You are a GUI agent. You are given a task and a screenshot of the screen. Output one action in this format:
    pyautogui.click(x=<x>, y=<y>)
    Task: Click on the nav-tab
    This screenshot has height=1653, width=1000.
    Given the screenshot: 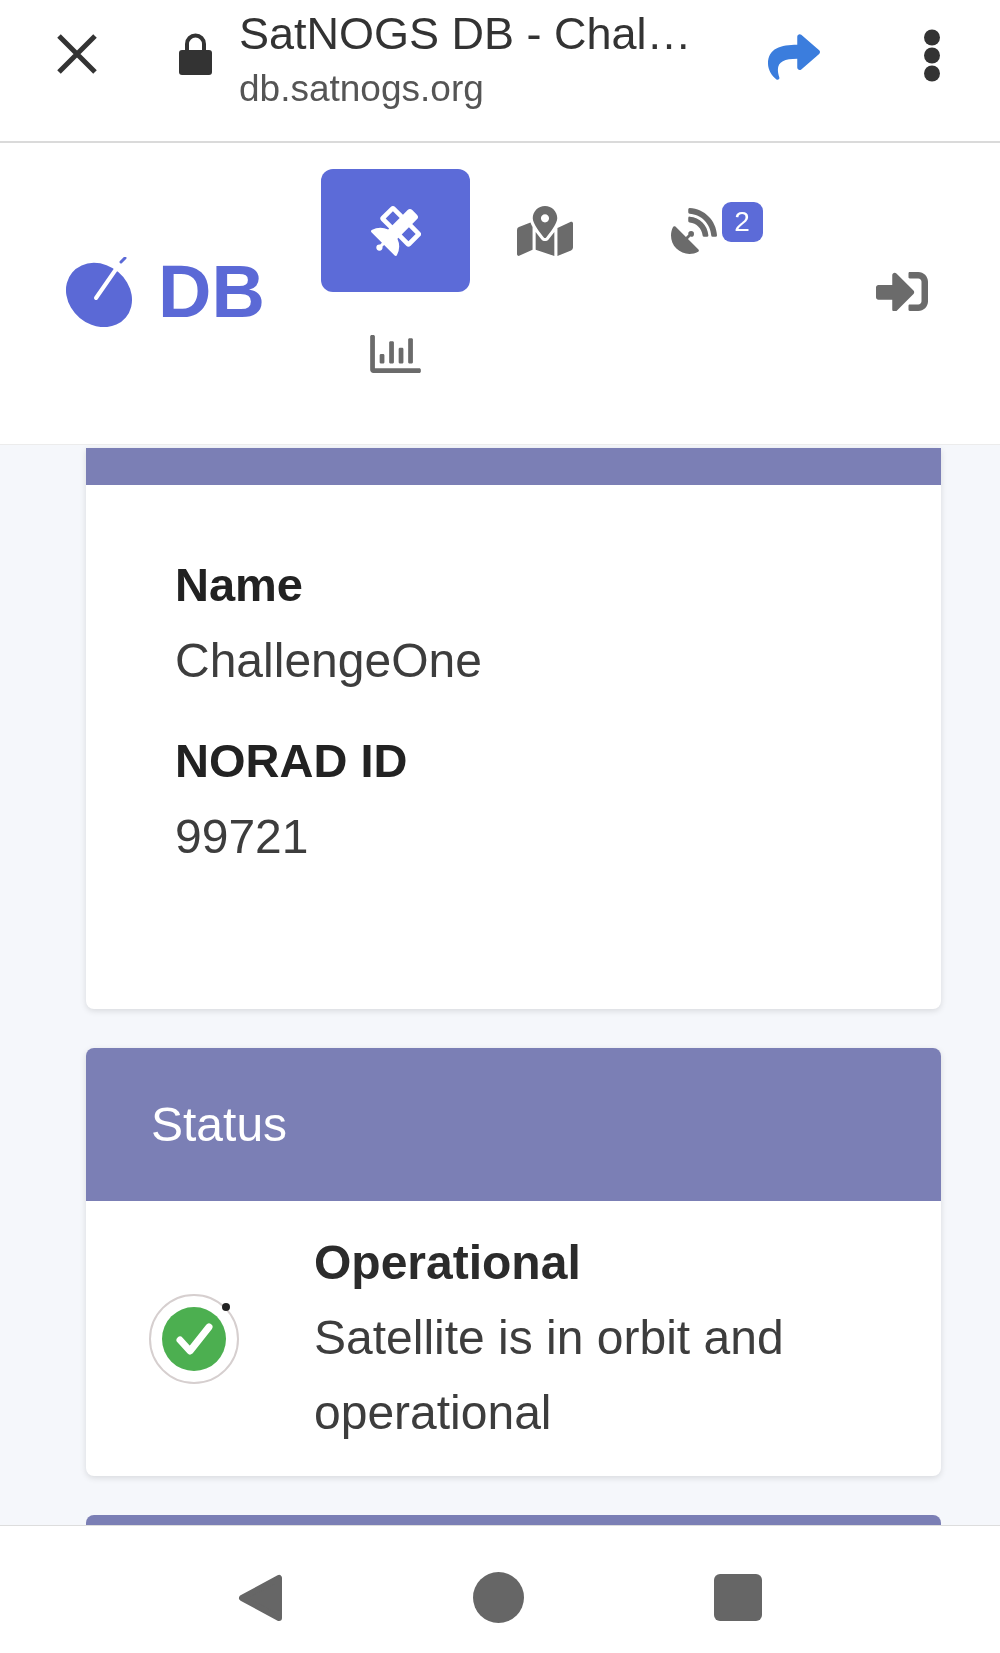 What is the action you would take?
    pyautogui.click(x=395, y=230)
    